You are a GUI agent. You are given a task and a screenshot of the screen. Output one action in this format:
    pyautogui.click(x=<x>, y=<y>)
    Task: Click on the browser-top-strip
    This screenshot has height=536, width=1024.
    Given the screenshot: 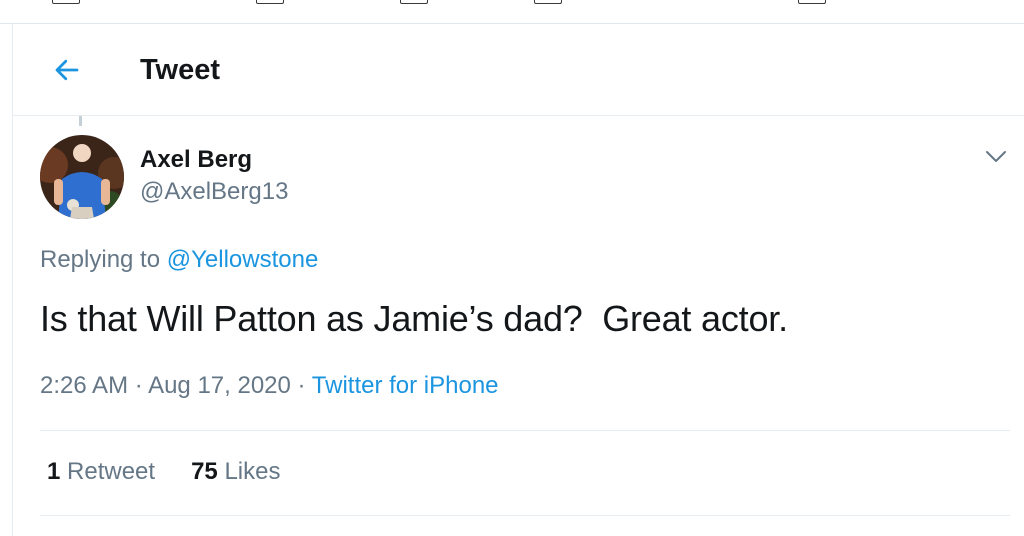 What is the action you would take?
    pyautogui.click(x=512, y=12)
    